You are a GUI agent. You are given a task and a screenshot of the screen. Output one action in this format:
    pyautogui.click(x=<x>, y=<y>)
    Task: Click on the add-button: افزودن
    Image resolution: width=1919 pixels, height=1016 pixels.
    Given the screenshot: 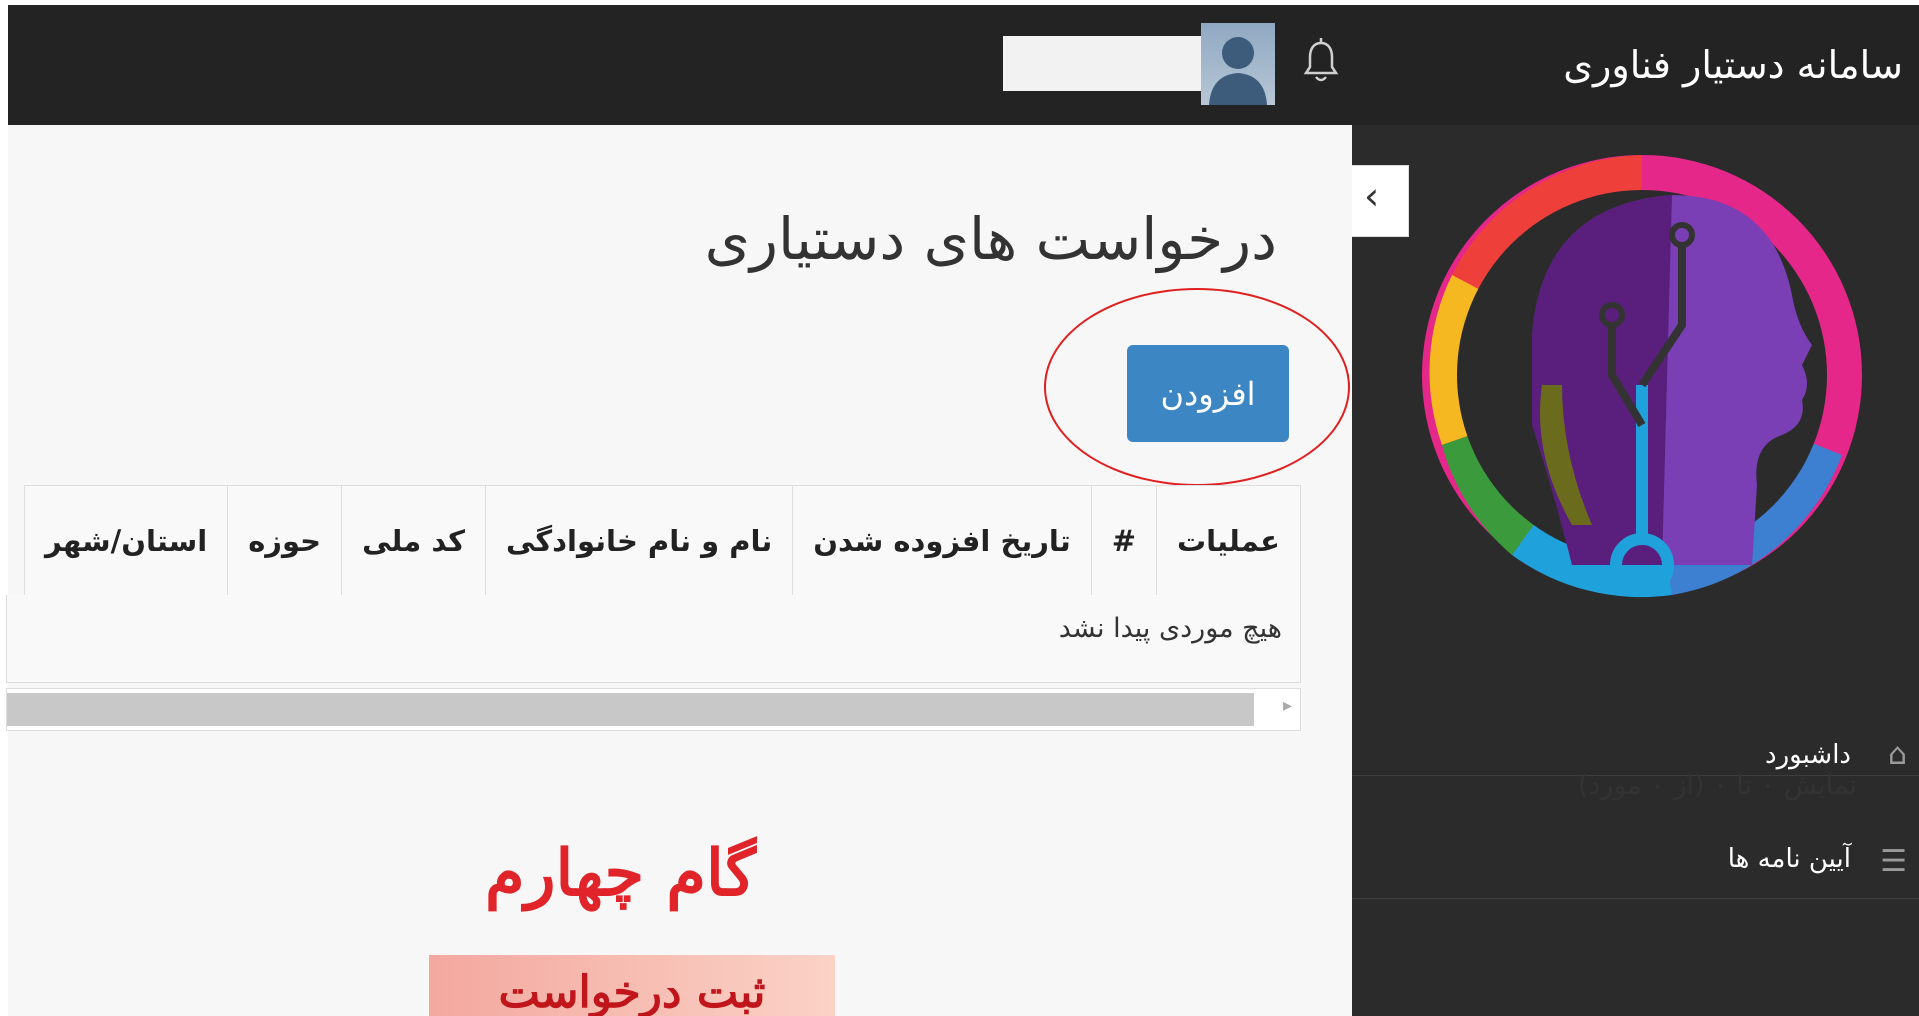 What is the action you would take?
    pyautogui.click(x=1208, y=393)
    